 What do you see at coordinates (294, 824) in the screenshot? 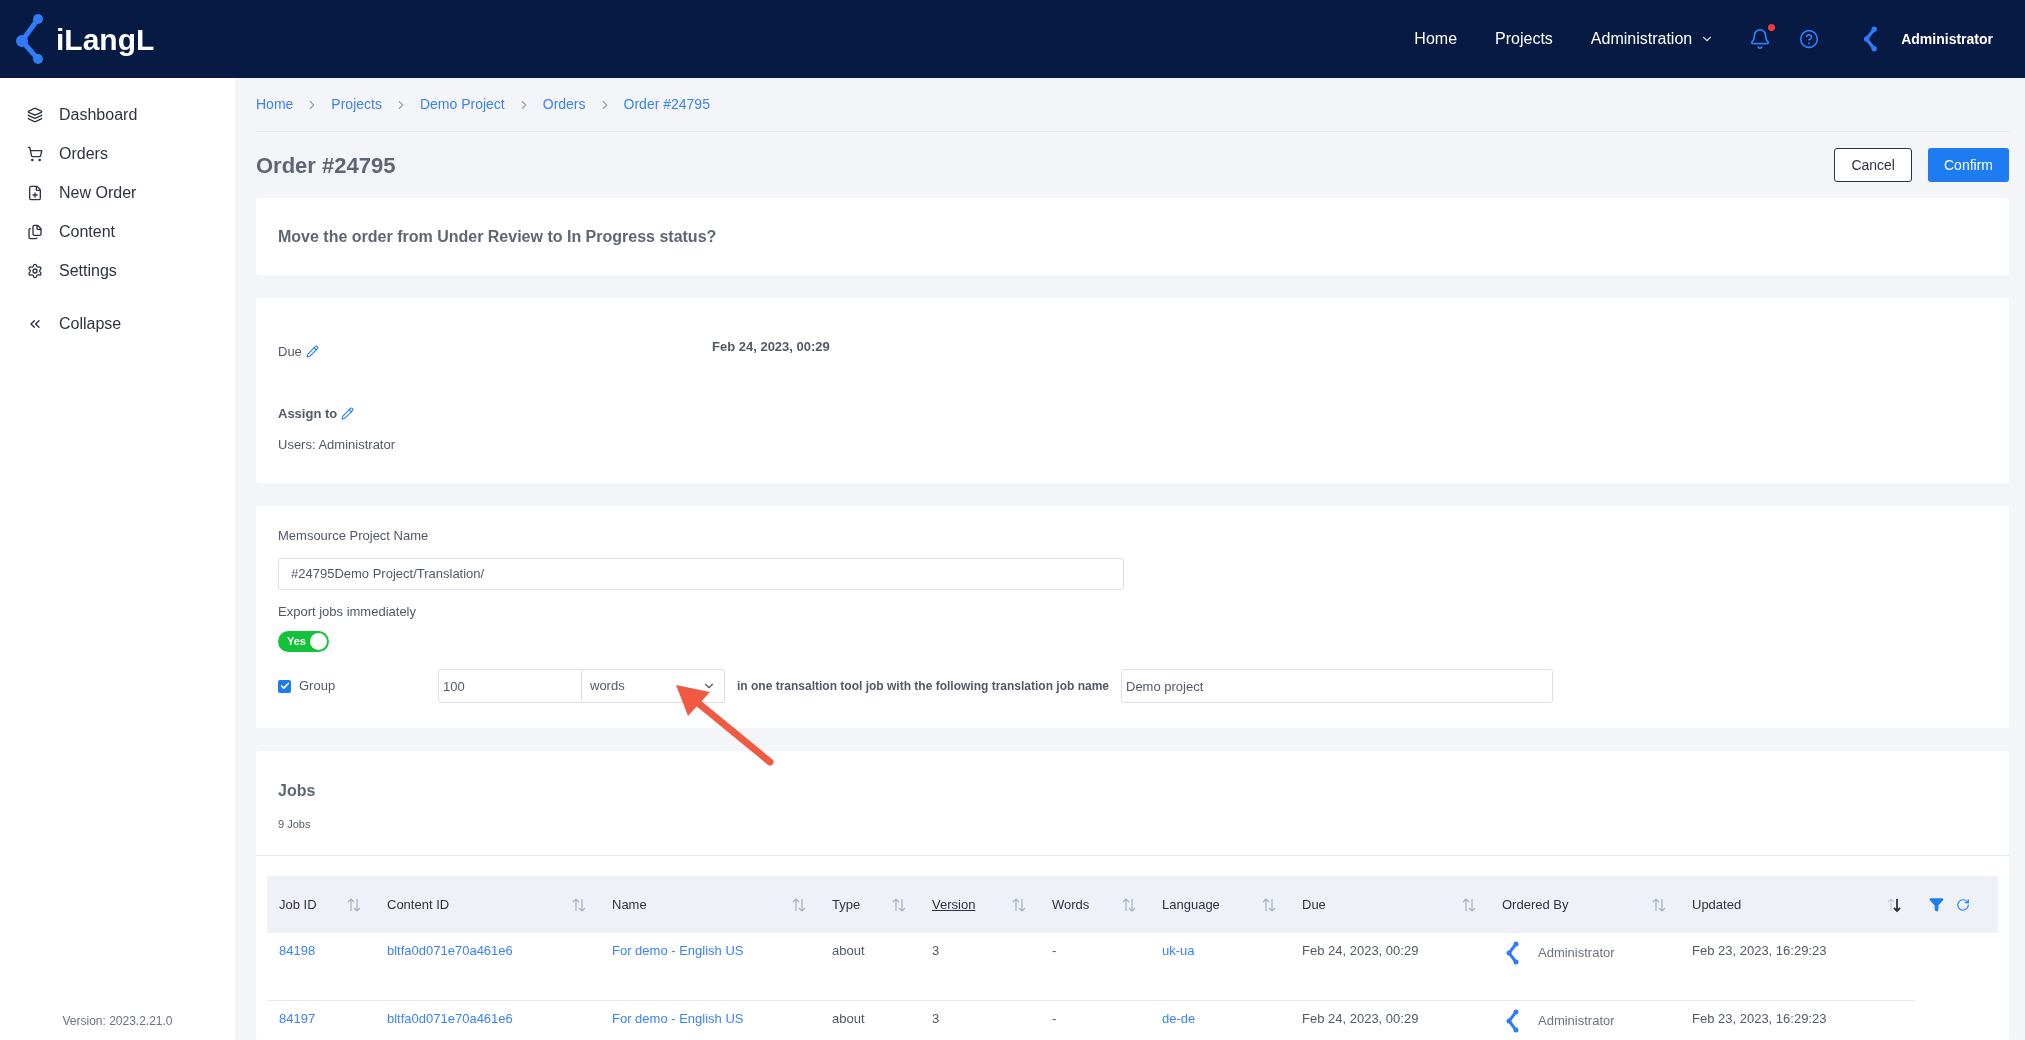
I see `jobs-count: 9 Jobs` at bounding box center [294, 824].